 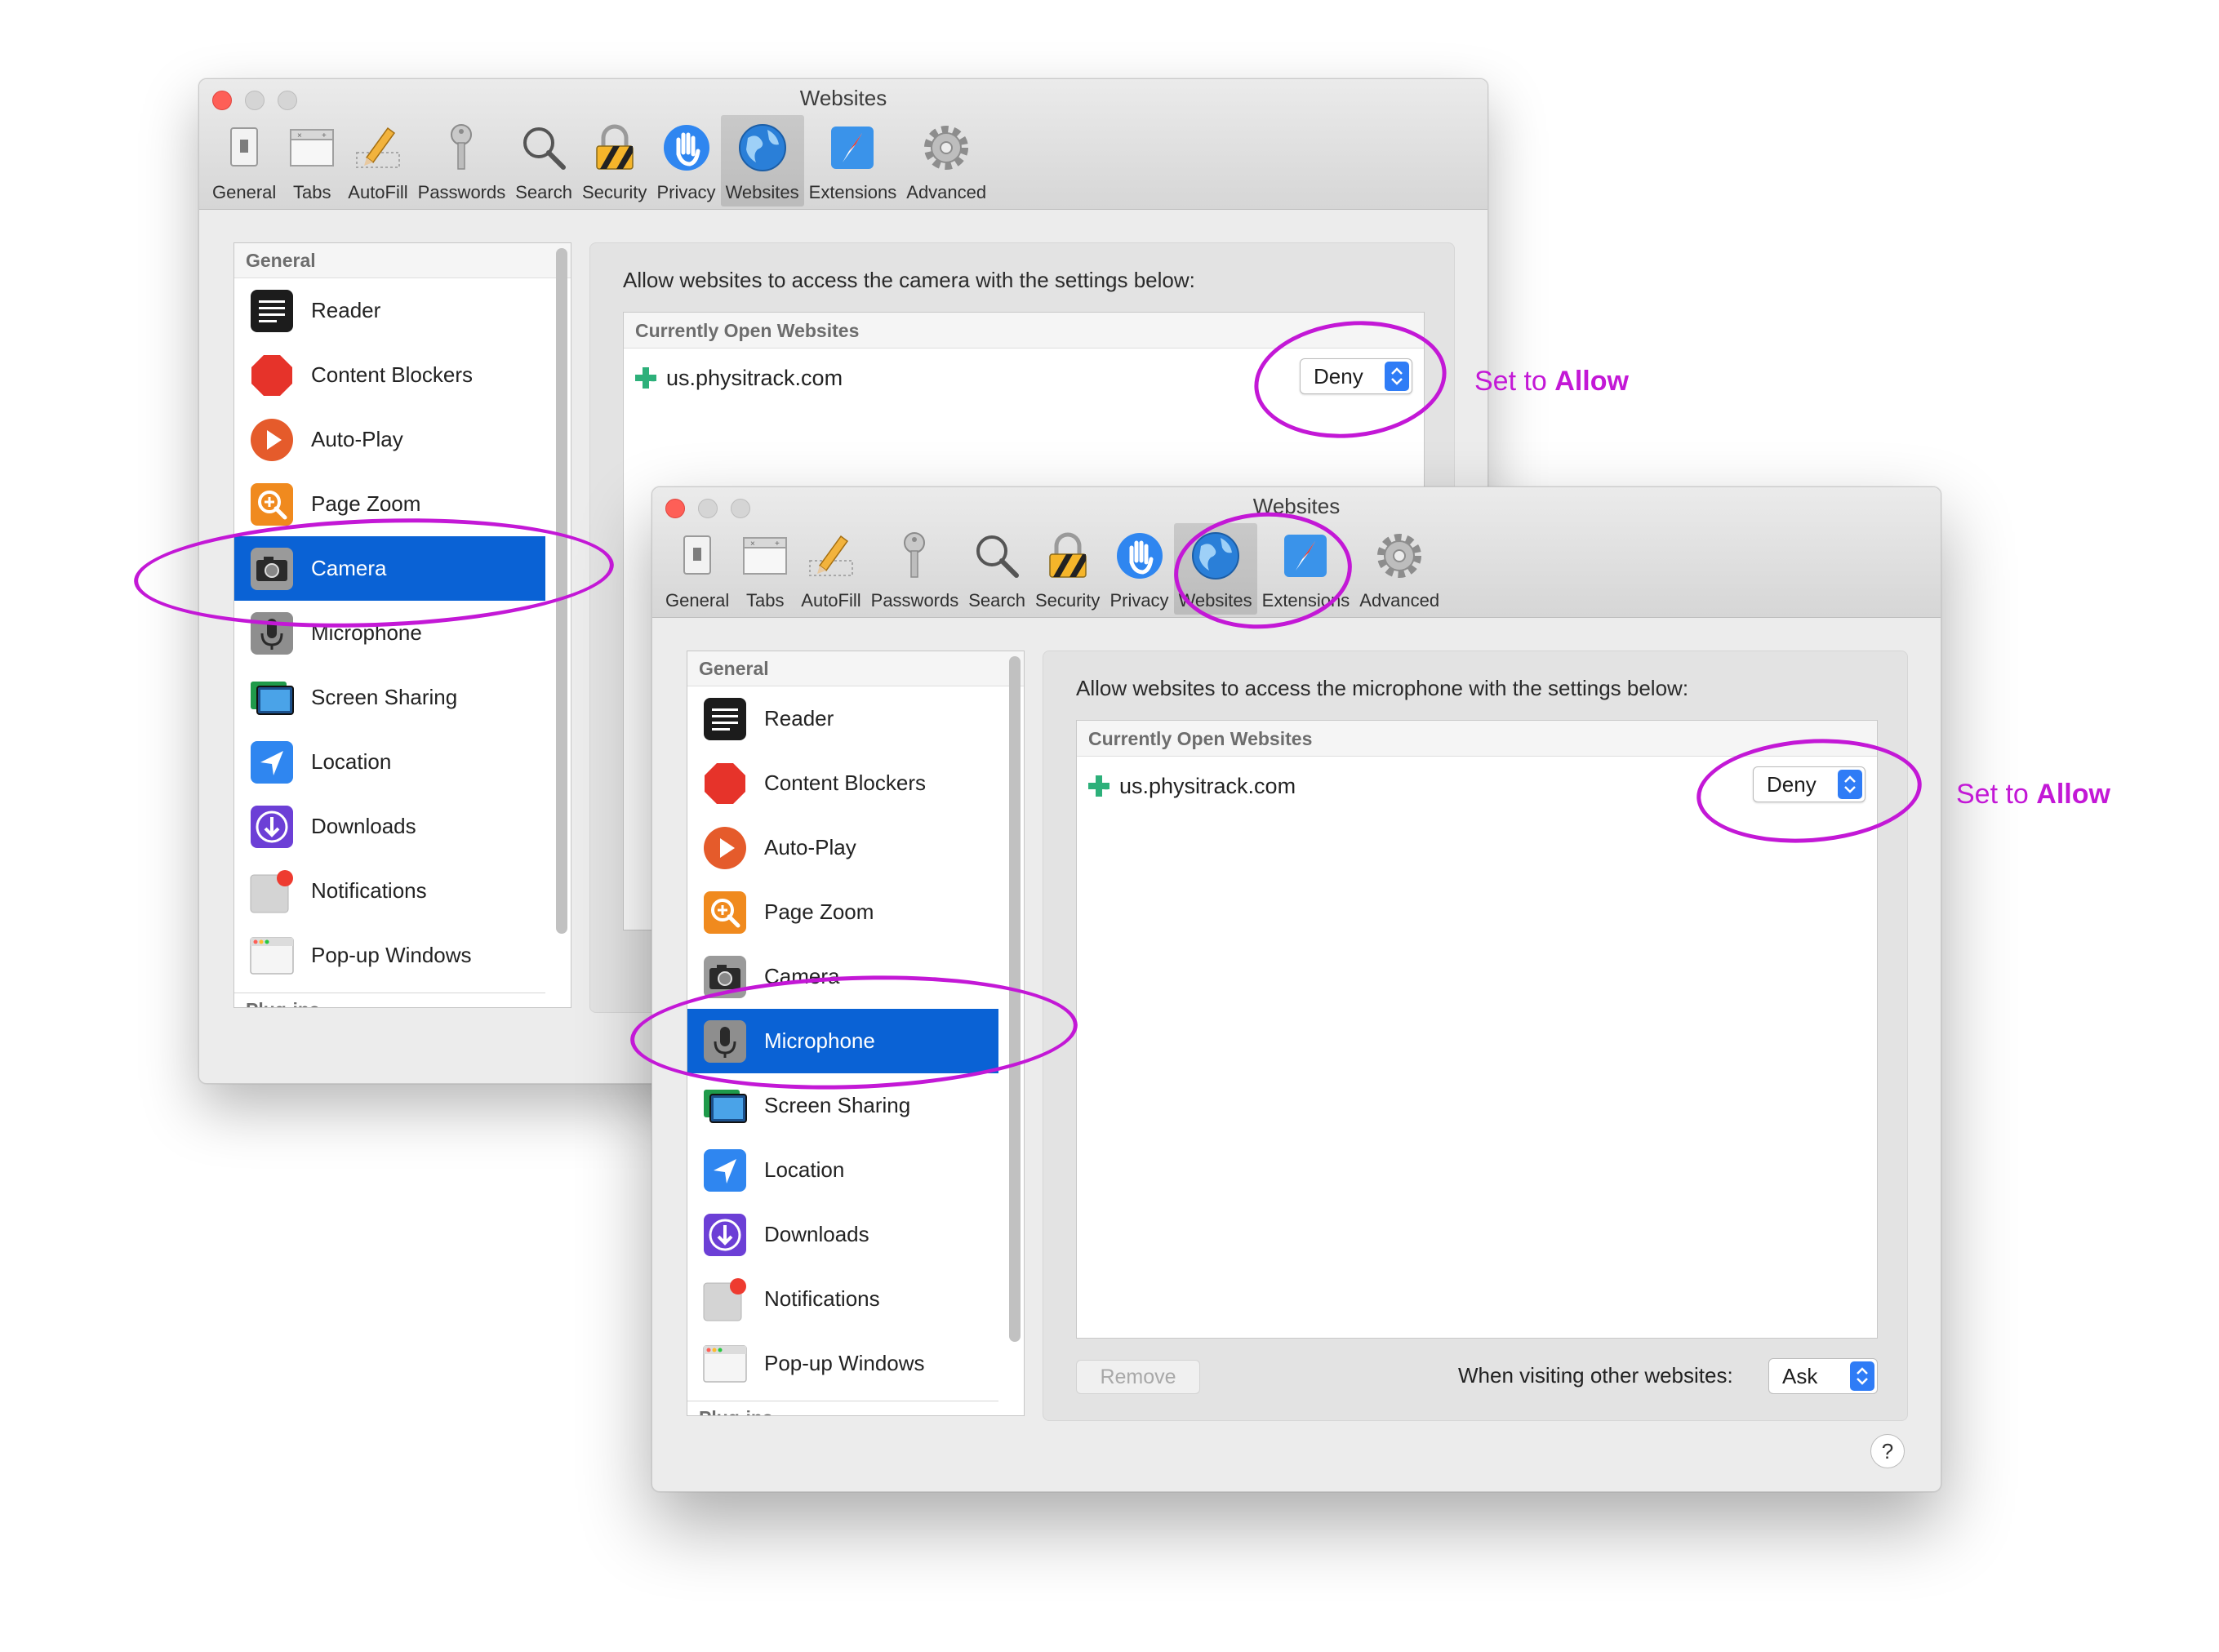 I want to click on help-button: ?, so click(x=1887, y=1451).